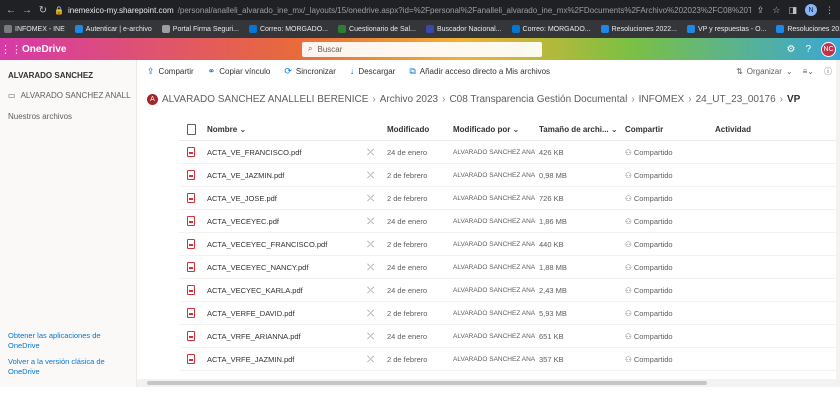  Describe the element at coordinates (496, 129) in the screenshot. I see `column-modified-by: Modificado por ⌄` at that location.